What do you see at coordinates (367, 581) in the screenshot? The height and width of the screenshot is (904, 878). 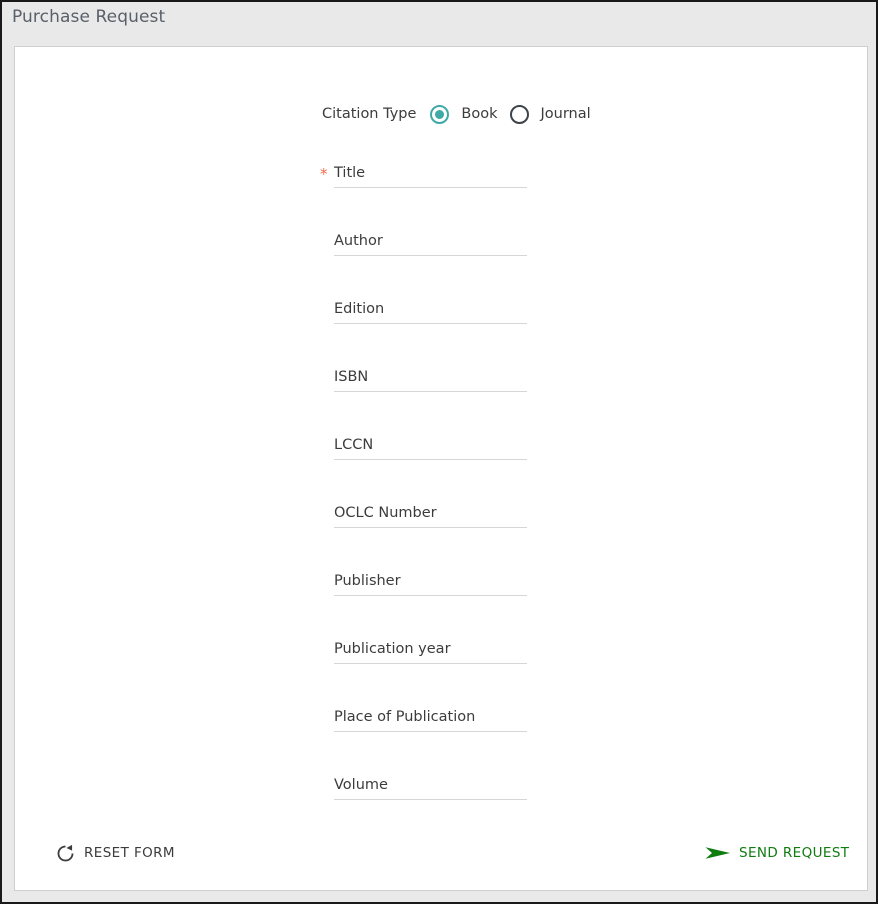 I see `field-label-publisher: Publisher` at bounding box center [367, 581].